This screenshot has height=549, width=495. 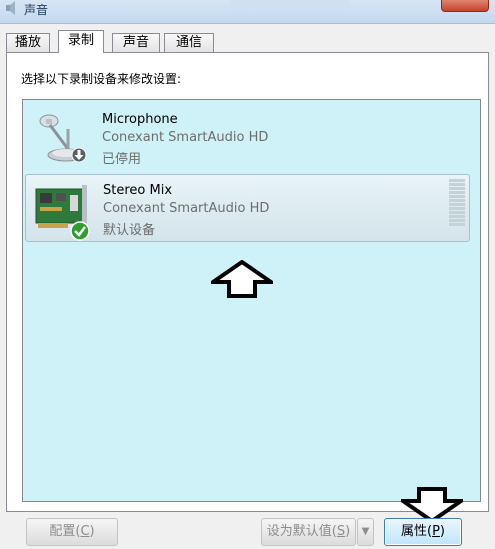 I want to click on configure-button: 配置(C), so click(x=72, y=532).